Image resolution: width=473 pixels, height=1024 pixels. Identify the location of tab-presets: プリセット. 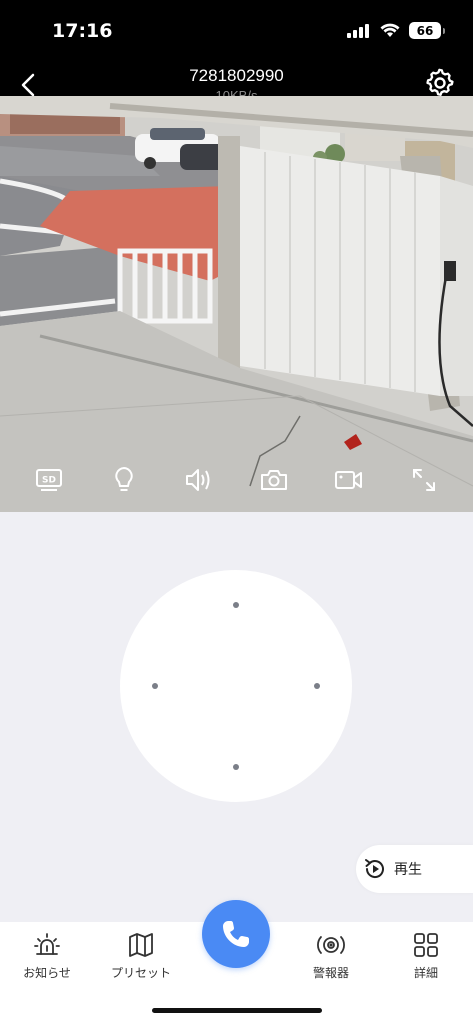
(141, 955).